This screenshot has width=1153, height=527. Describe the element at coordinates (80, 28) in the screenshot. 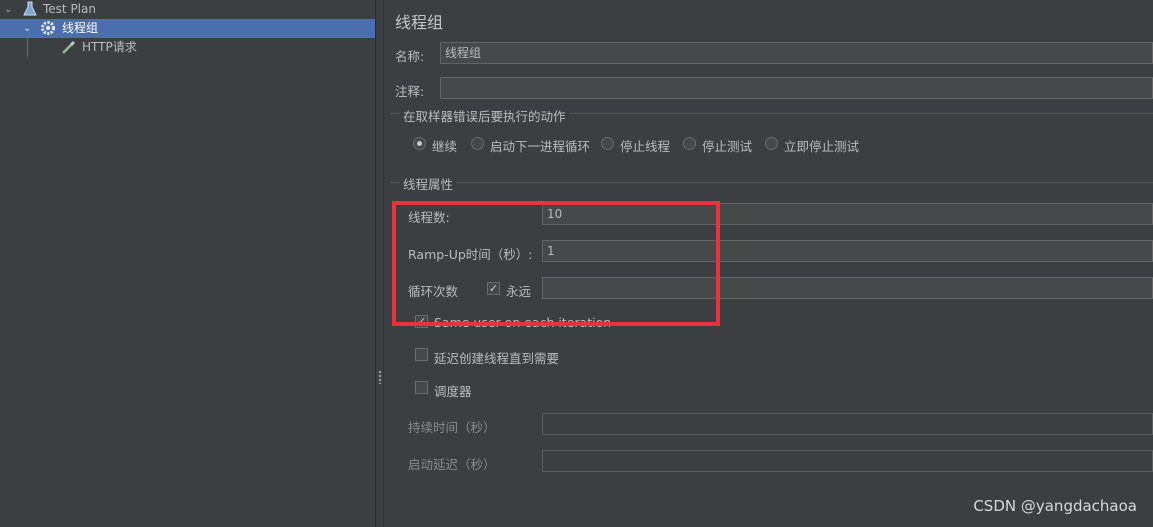

I see `tree-item-label: 线程组` at that location.